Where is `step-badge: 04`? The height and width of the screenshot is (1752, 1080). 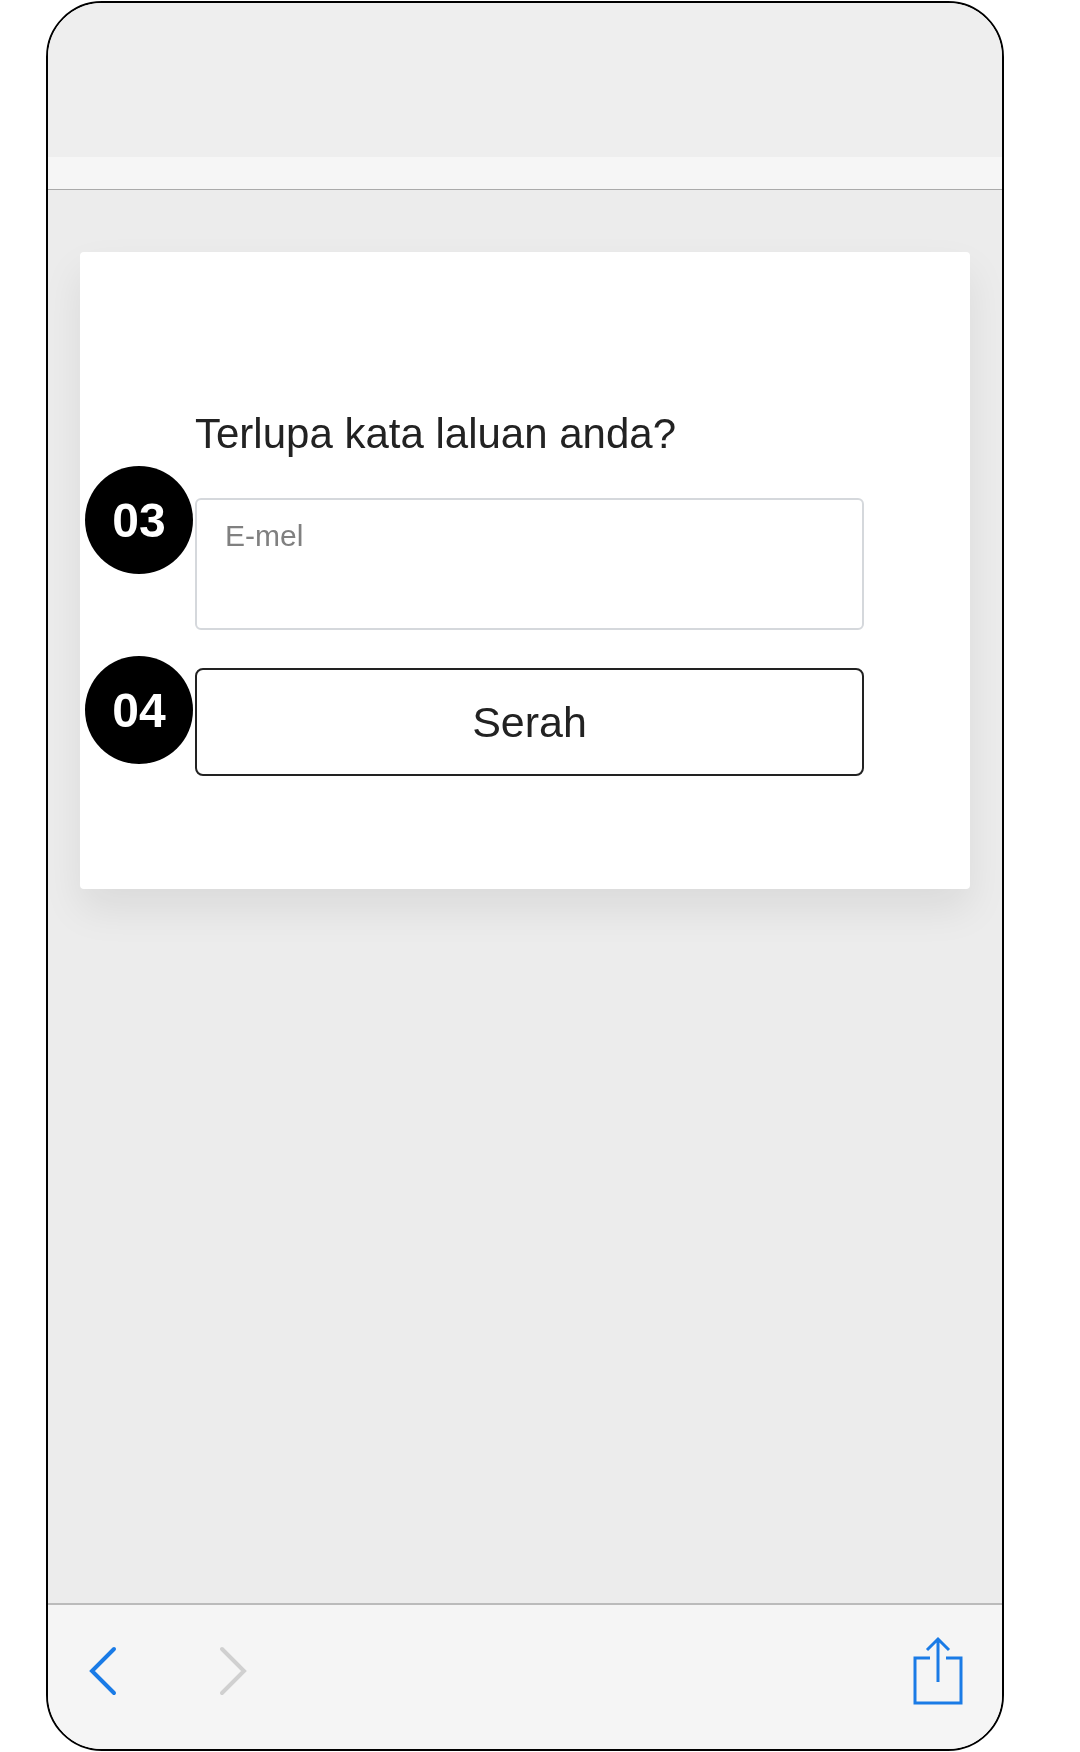
step-badge: 04 is located at coordinates (139, 710).